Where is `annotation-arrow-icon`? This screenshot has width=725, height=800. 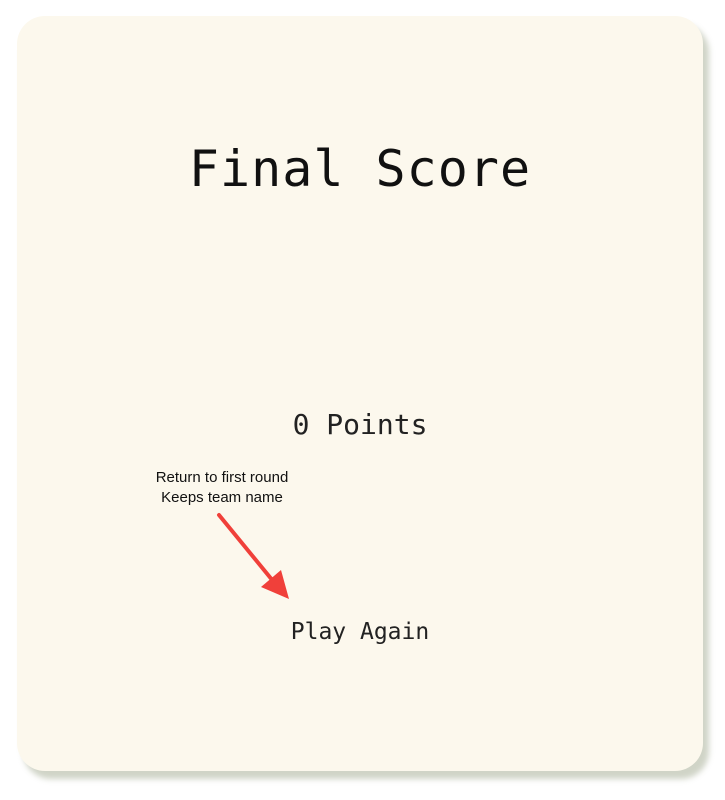
annotation-arrow-icon is located at coordinates (253, 556).